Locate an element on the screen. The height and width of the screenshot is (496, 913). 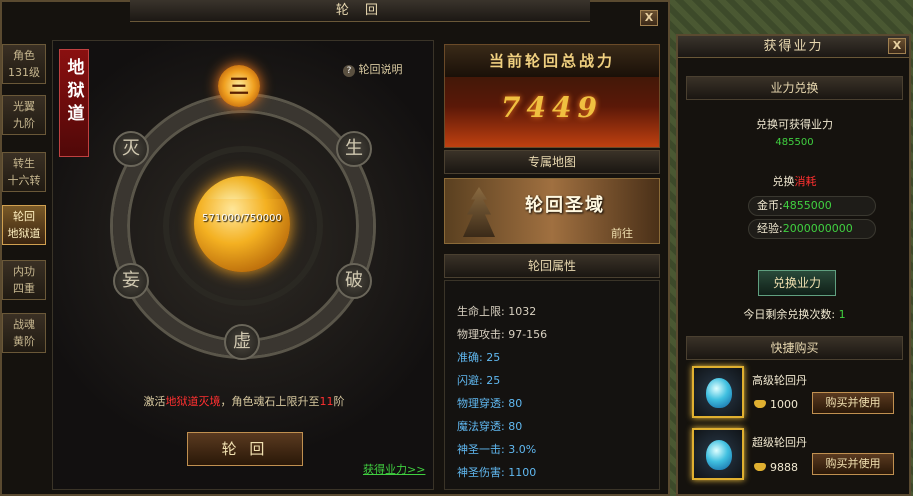
exchange-label: 兑换可获得业力 is located at coordinates (794, 124).